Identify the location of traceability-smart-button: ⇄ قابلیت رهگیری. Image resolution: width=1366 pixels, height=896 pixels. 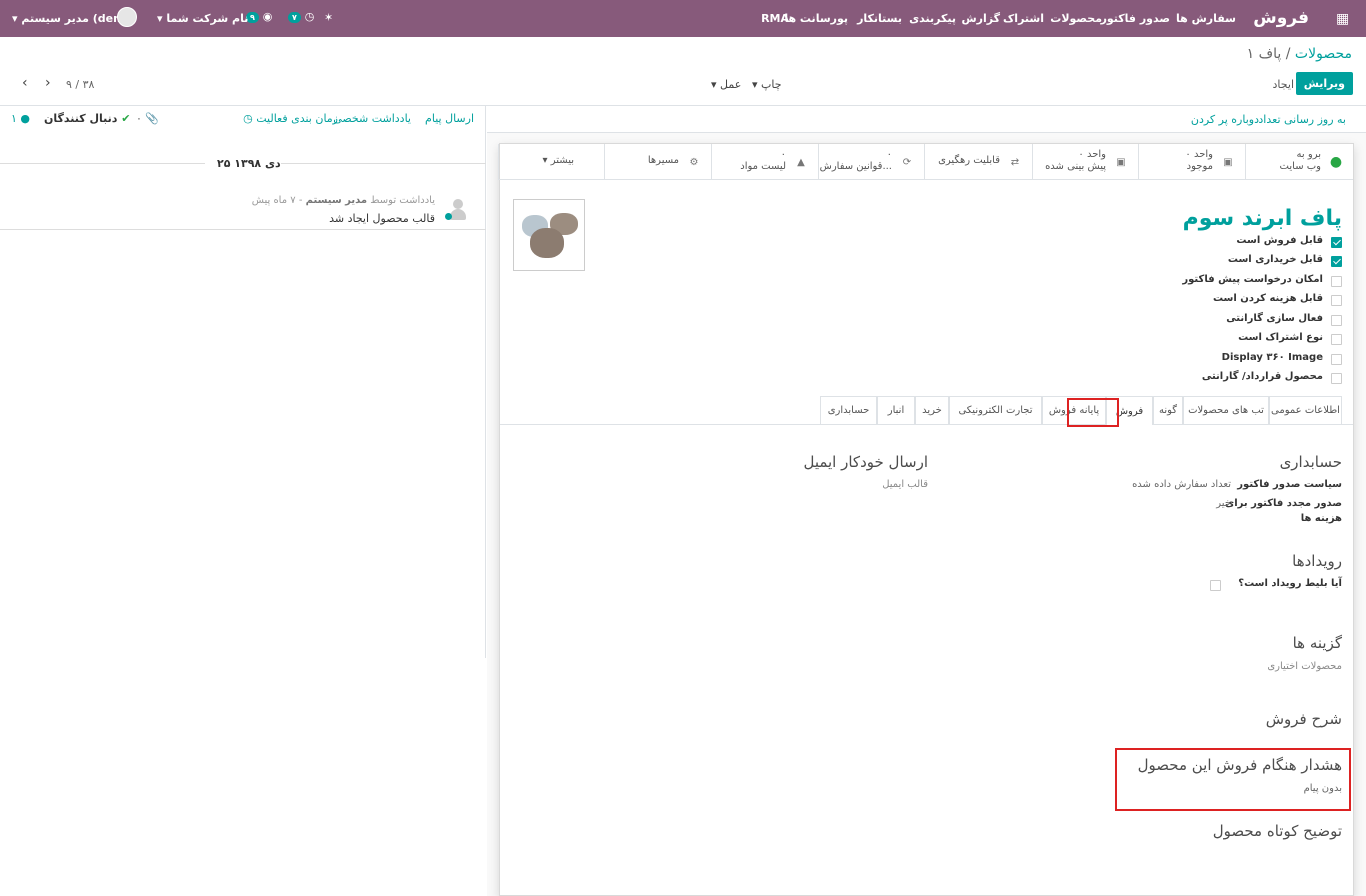
(978, 162).